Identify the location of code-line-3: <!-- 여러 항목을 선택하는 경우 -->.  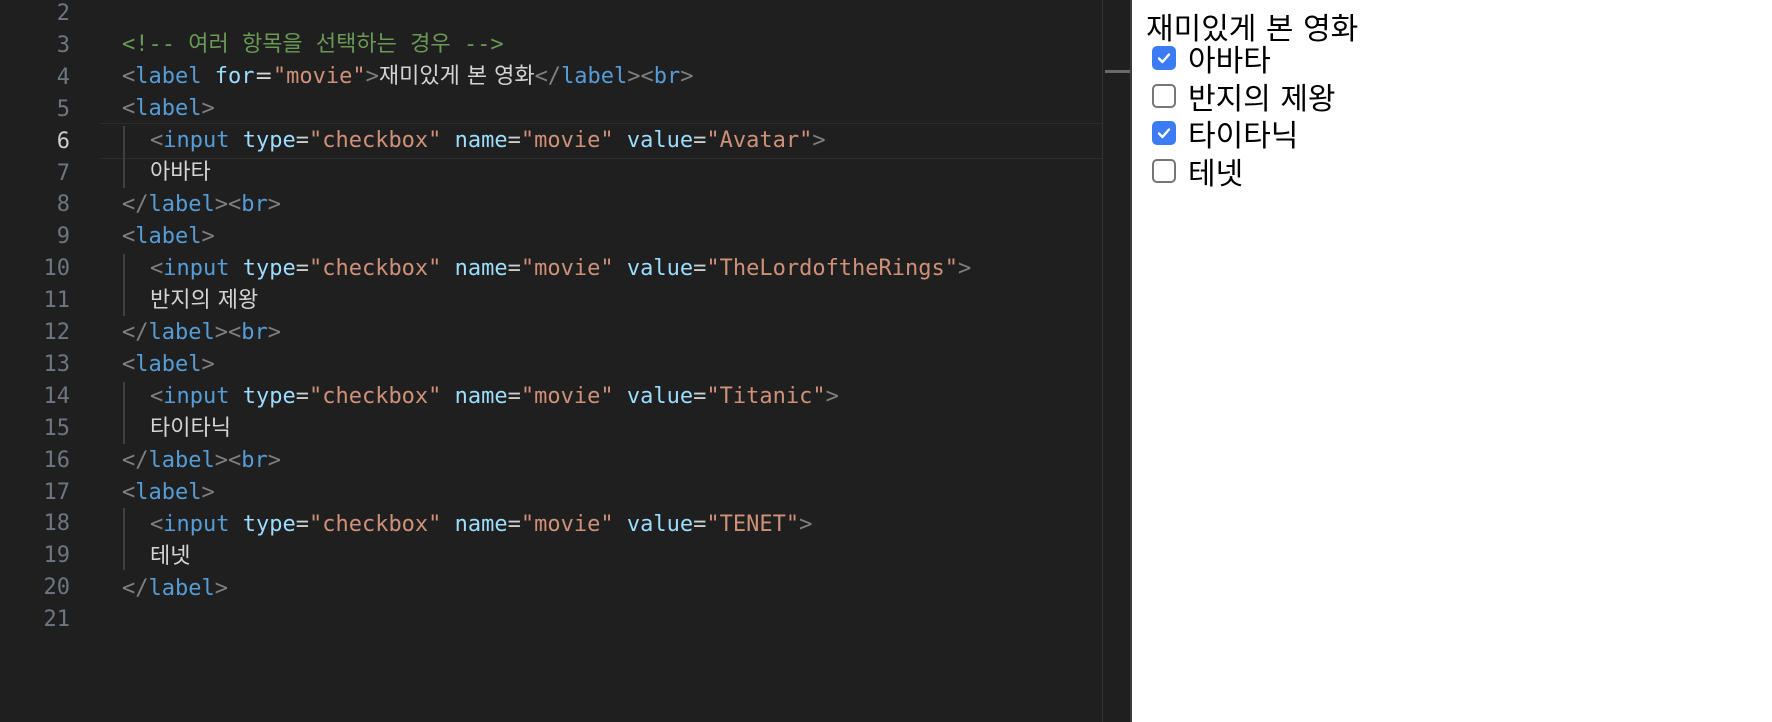
(313, 45).